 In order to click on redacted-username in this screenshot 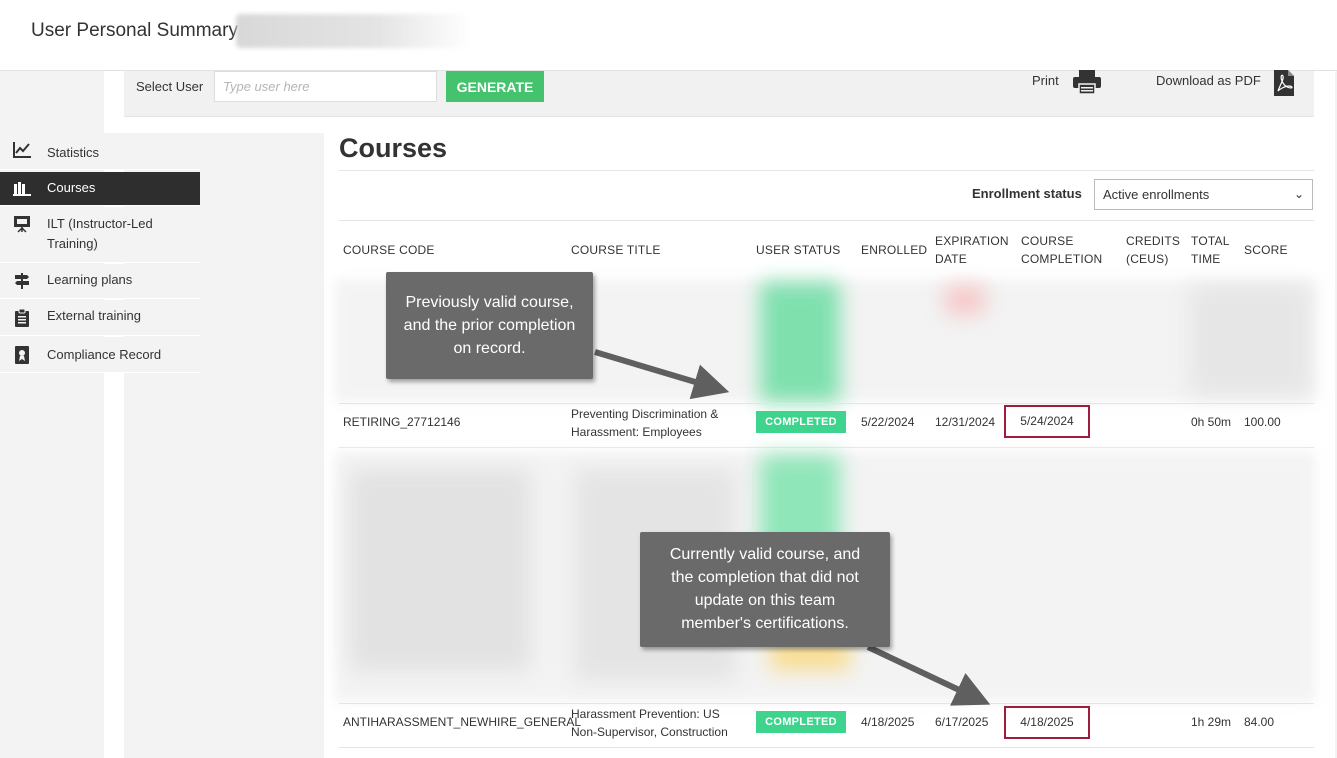, I will do `click(354, 31)`.